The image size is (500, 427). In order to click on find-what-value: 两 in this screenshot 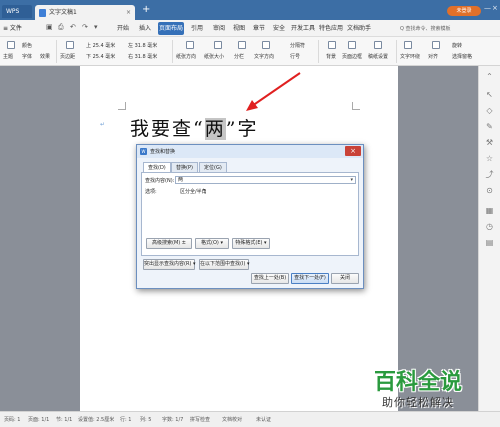, I will do `click(181, 180)`.